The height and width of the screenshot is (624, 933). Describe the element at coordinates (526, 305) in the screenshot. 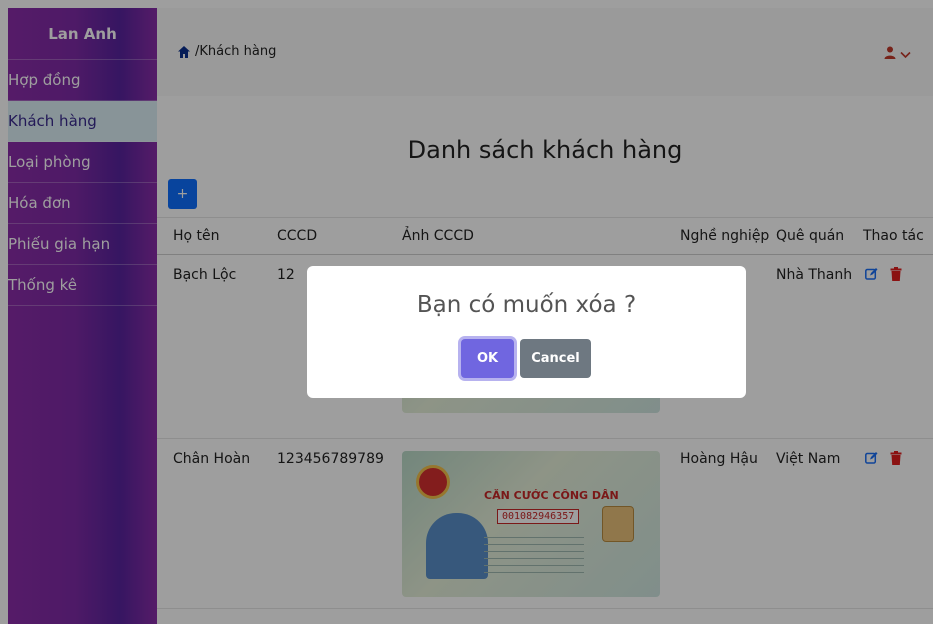

I see `dialog-message: Bạn có muốn xóa ?` at that location.